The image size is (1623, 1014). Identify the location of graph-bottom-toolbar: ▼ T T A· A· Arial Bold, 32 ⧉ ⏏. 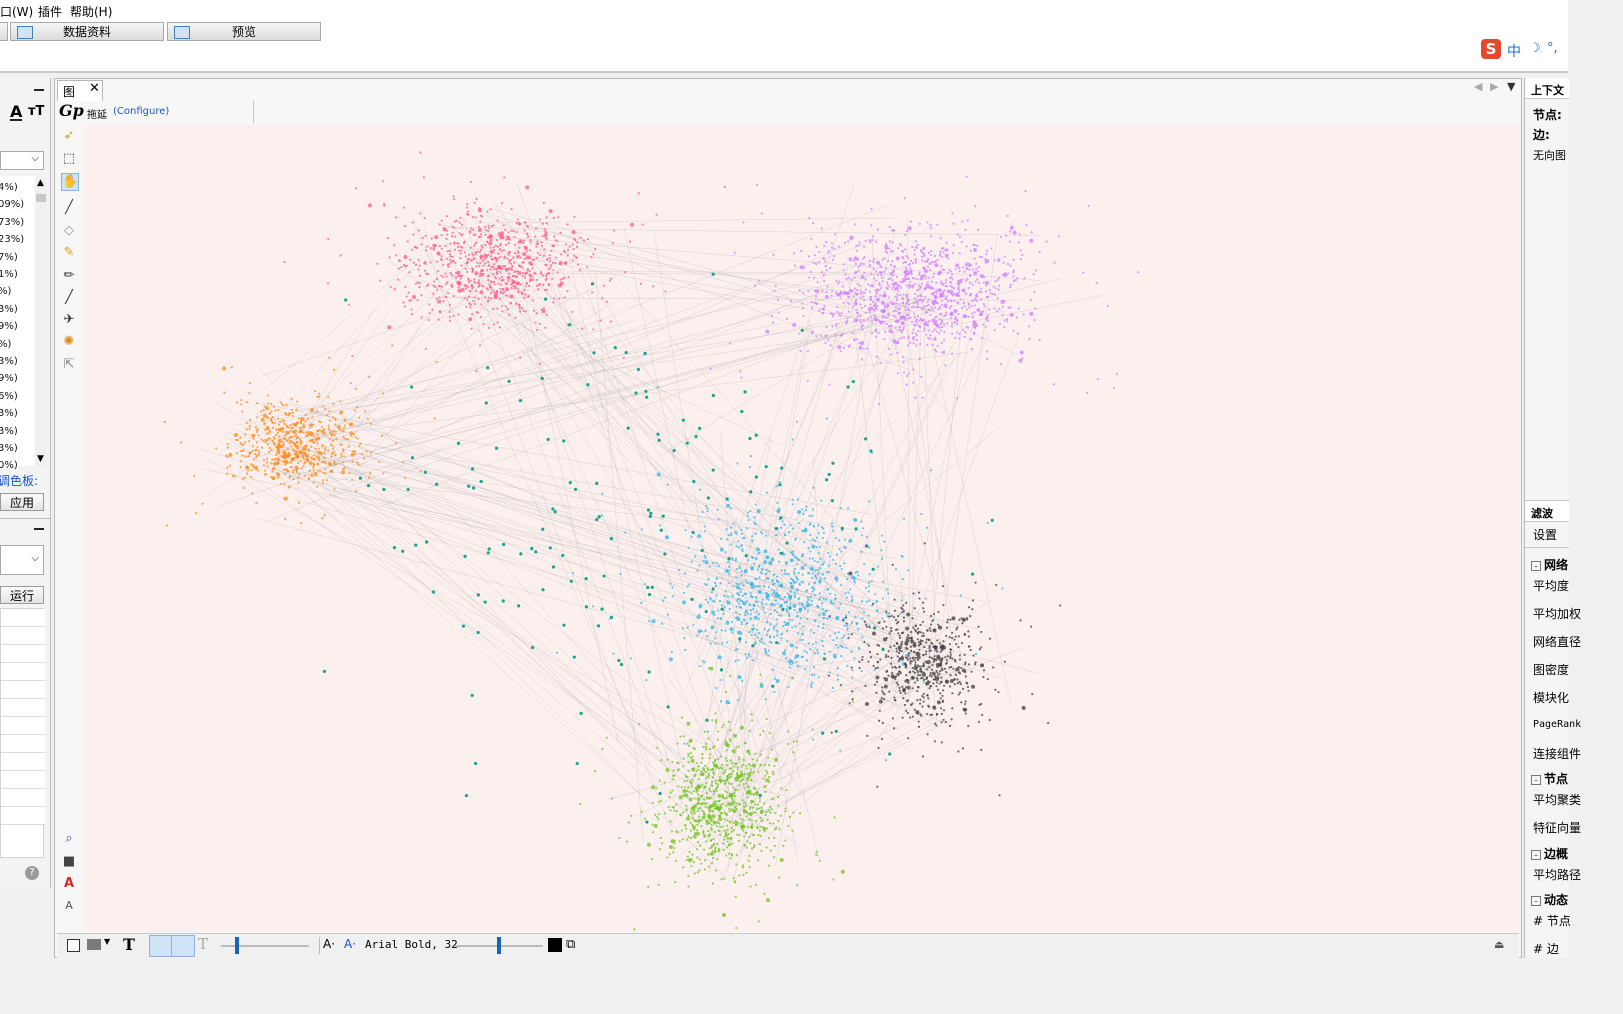
(788, 945).